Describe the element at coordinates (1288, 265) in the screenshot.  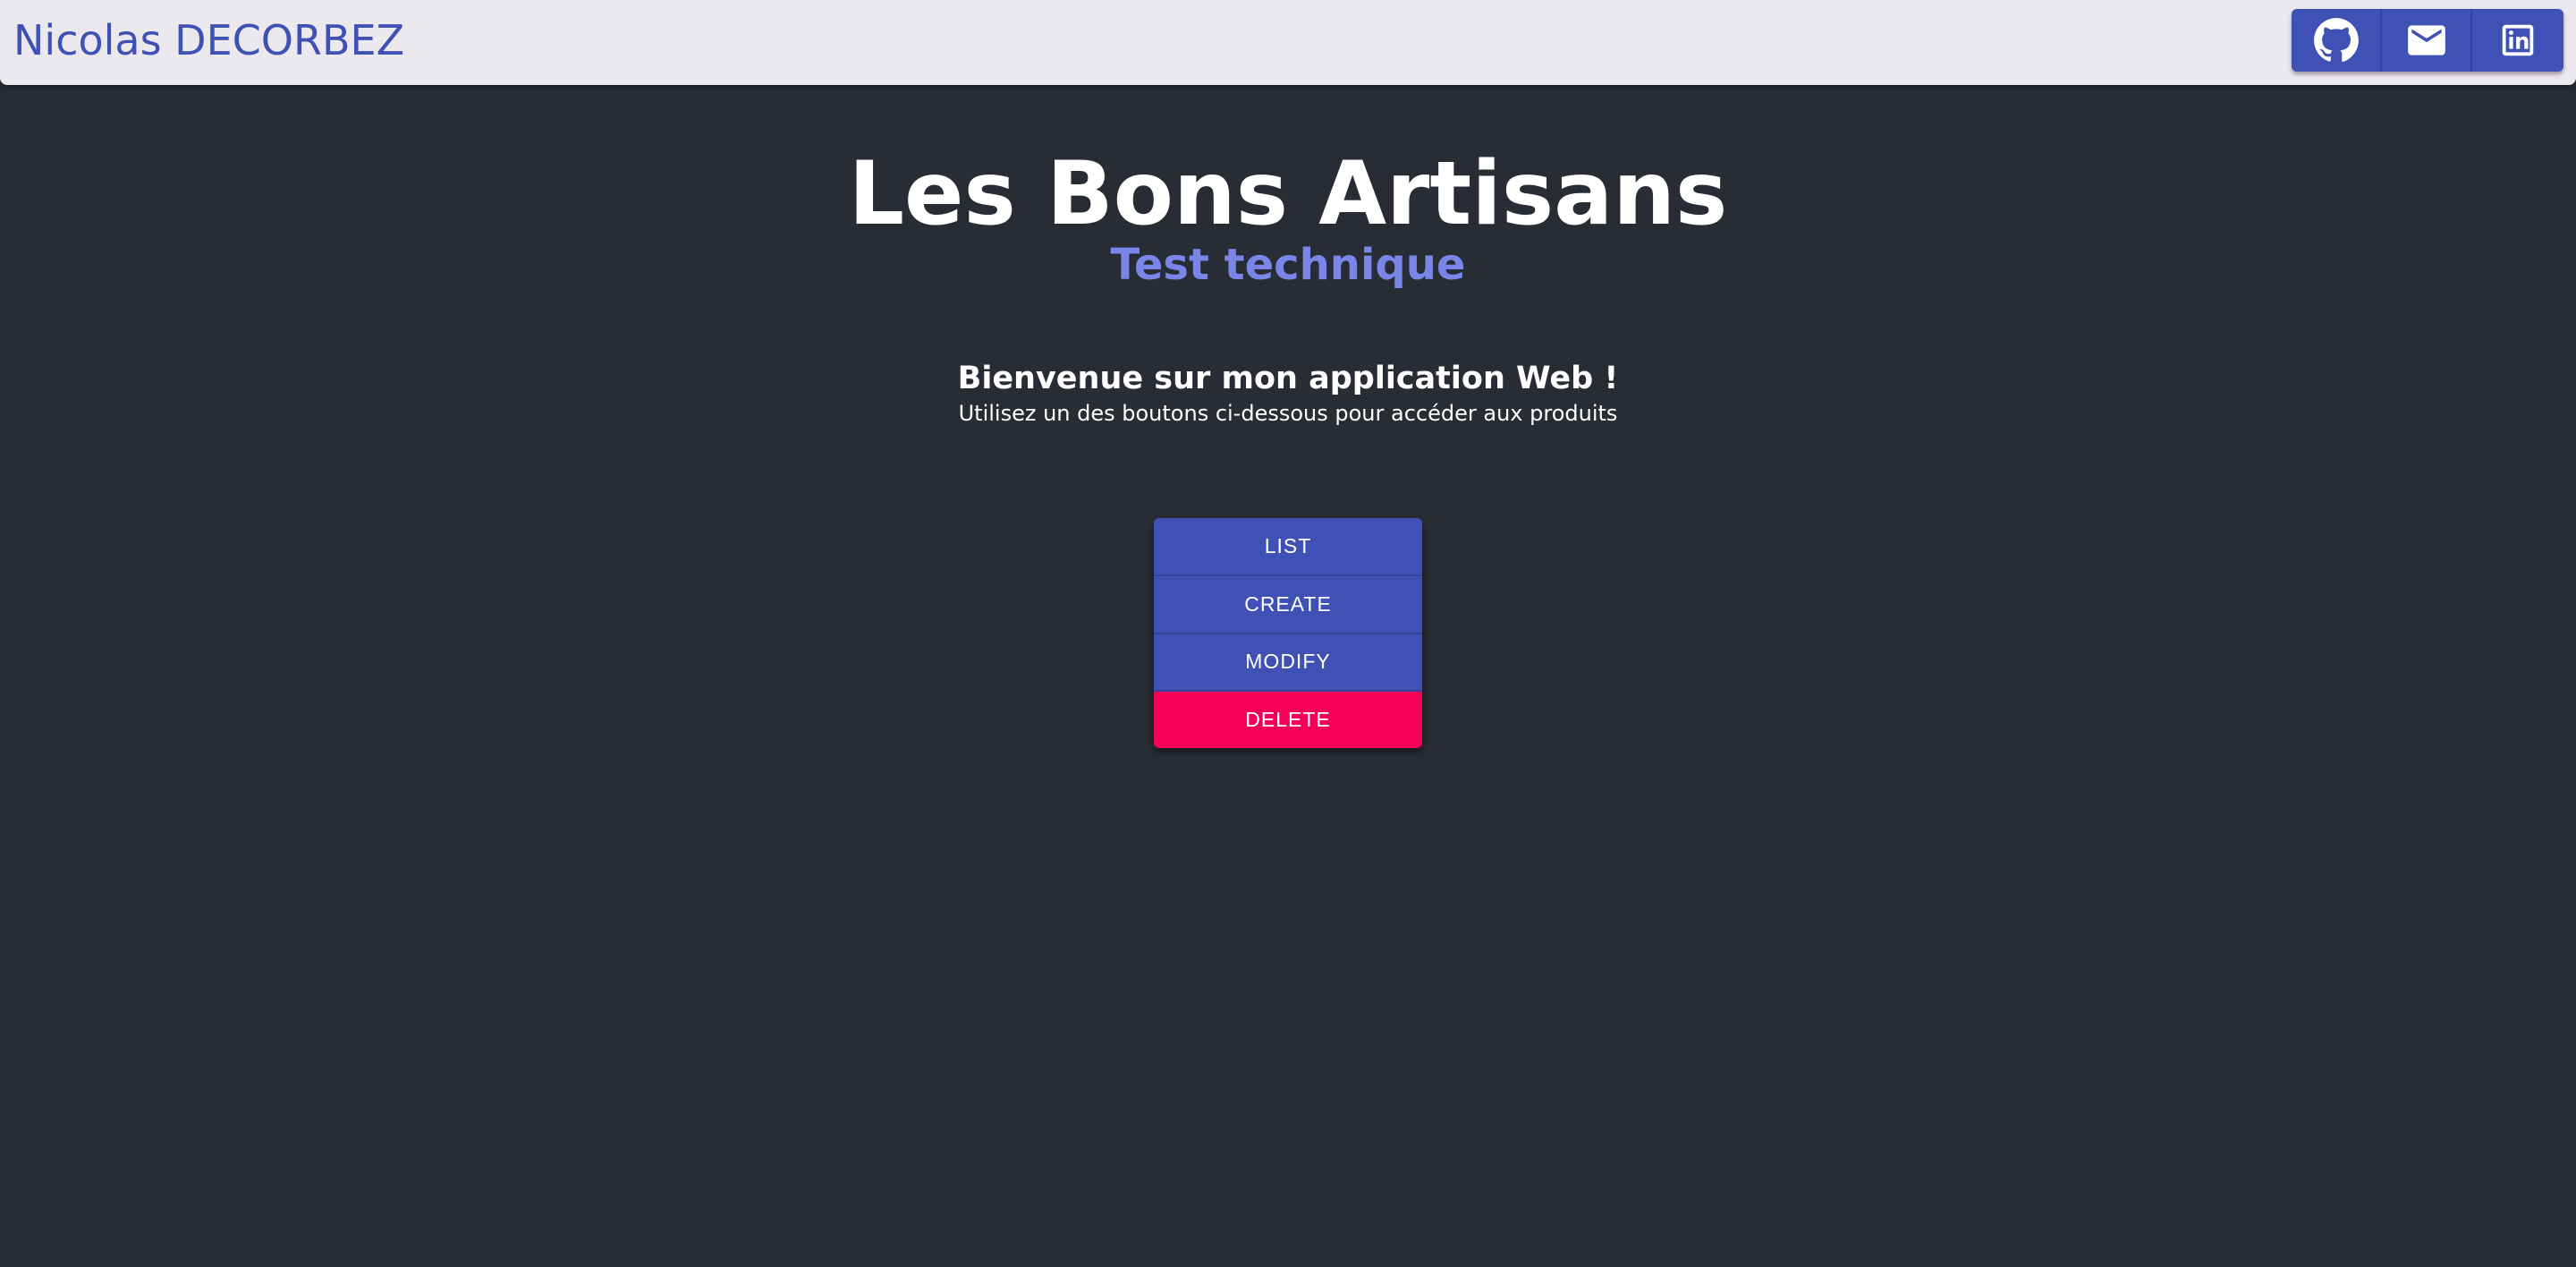
I see `page-subtitle: Test technique` at that location.